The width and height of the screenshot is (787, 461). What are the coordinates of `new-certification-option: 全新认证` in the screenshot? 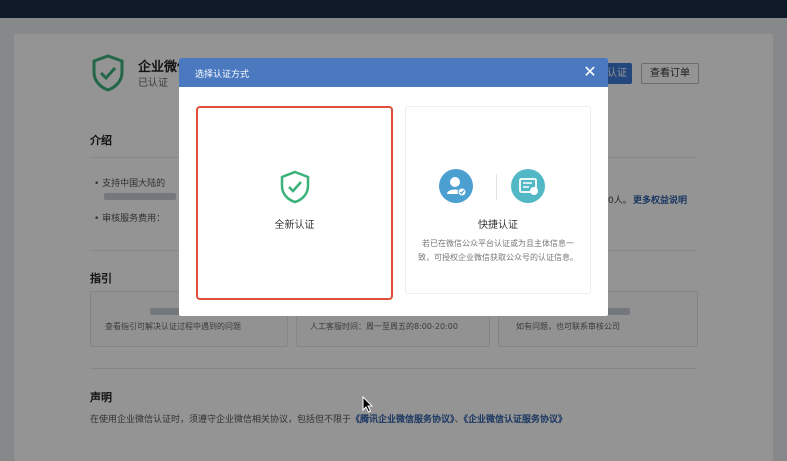 It's located at (294, 203).